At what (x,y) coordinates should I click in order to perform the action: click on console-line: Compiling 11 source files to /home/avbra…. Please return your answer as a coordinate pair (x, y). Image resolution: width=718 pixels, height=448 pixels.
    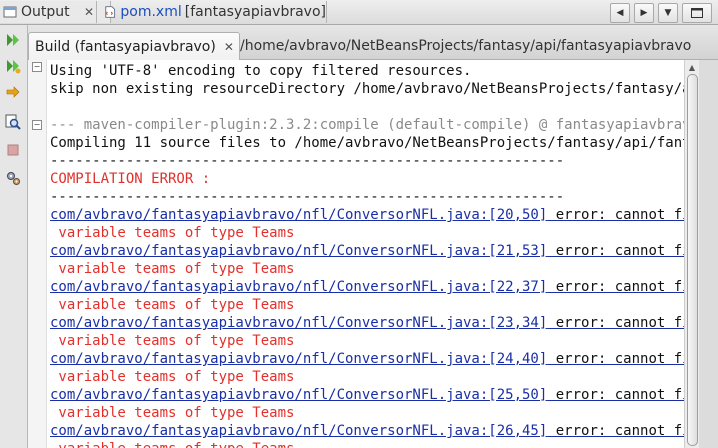
    Looking at the image, I should click on (367, 143).